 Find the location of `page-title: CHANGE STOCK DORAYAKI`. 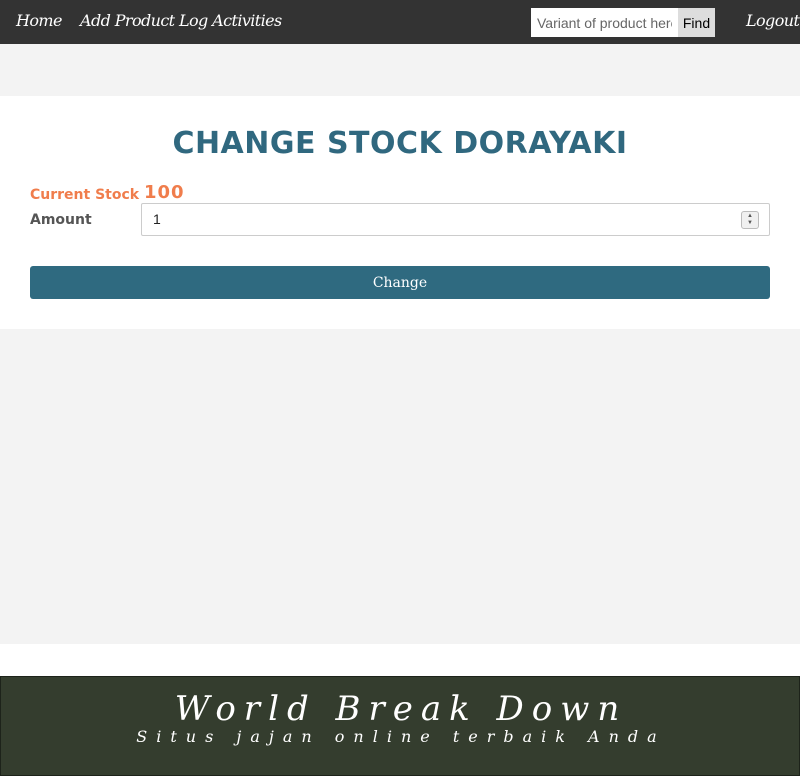

page-title: CHANGE STOCK DORAYAKI is located at coordinates (400, 143).